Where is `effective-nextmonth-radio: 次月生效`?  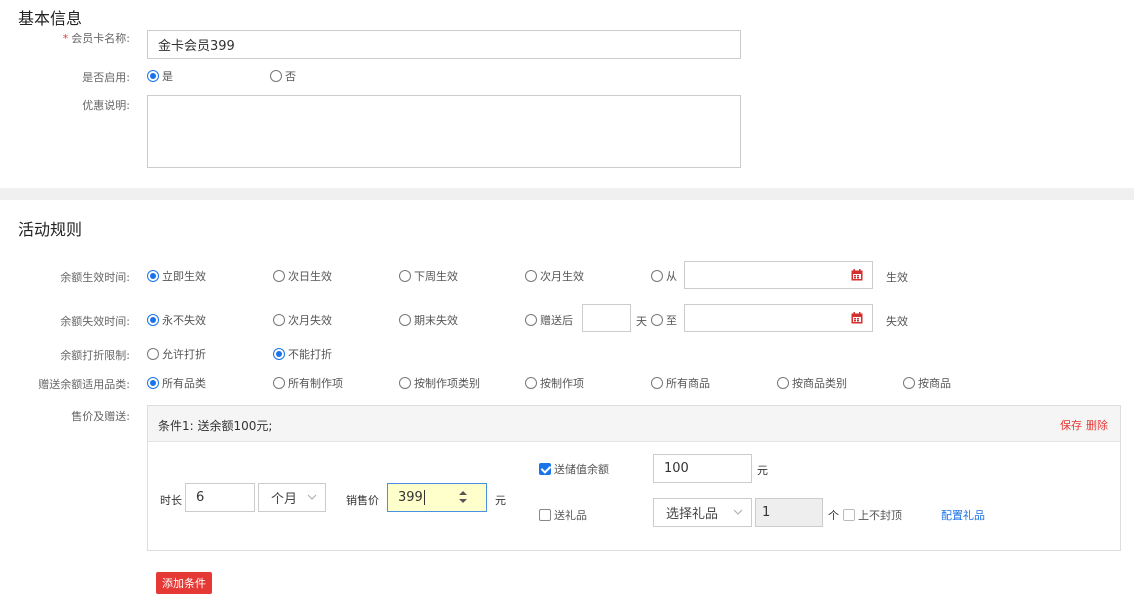
effective-nextmonth-radio: 次月生效 is located at coordinates (554, 276).